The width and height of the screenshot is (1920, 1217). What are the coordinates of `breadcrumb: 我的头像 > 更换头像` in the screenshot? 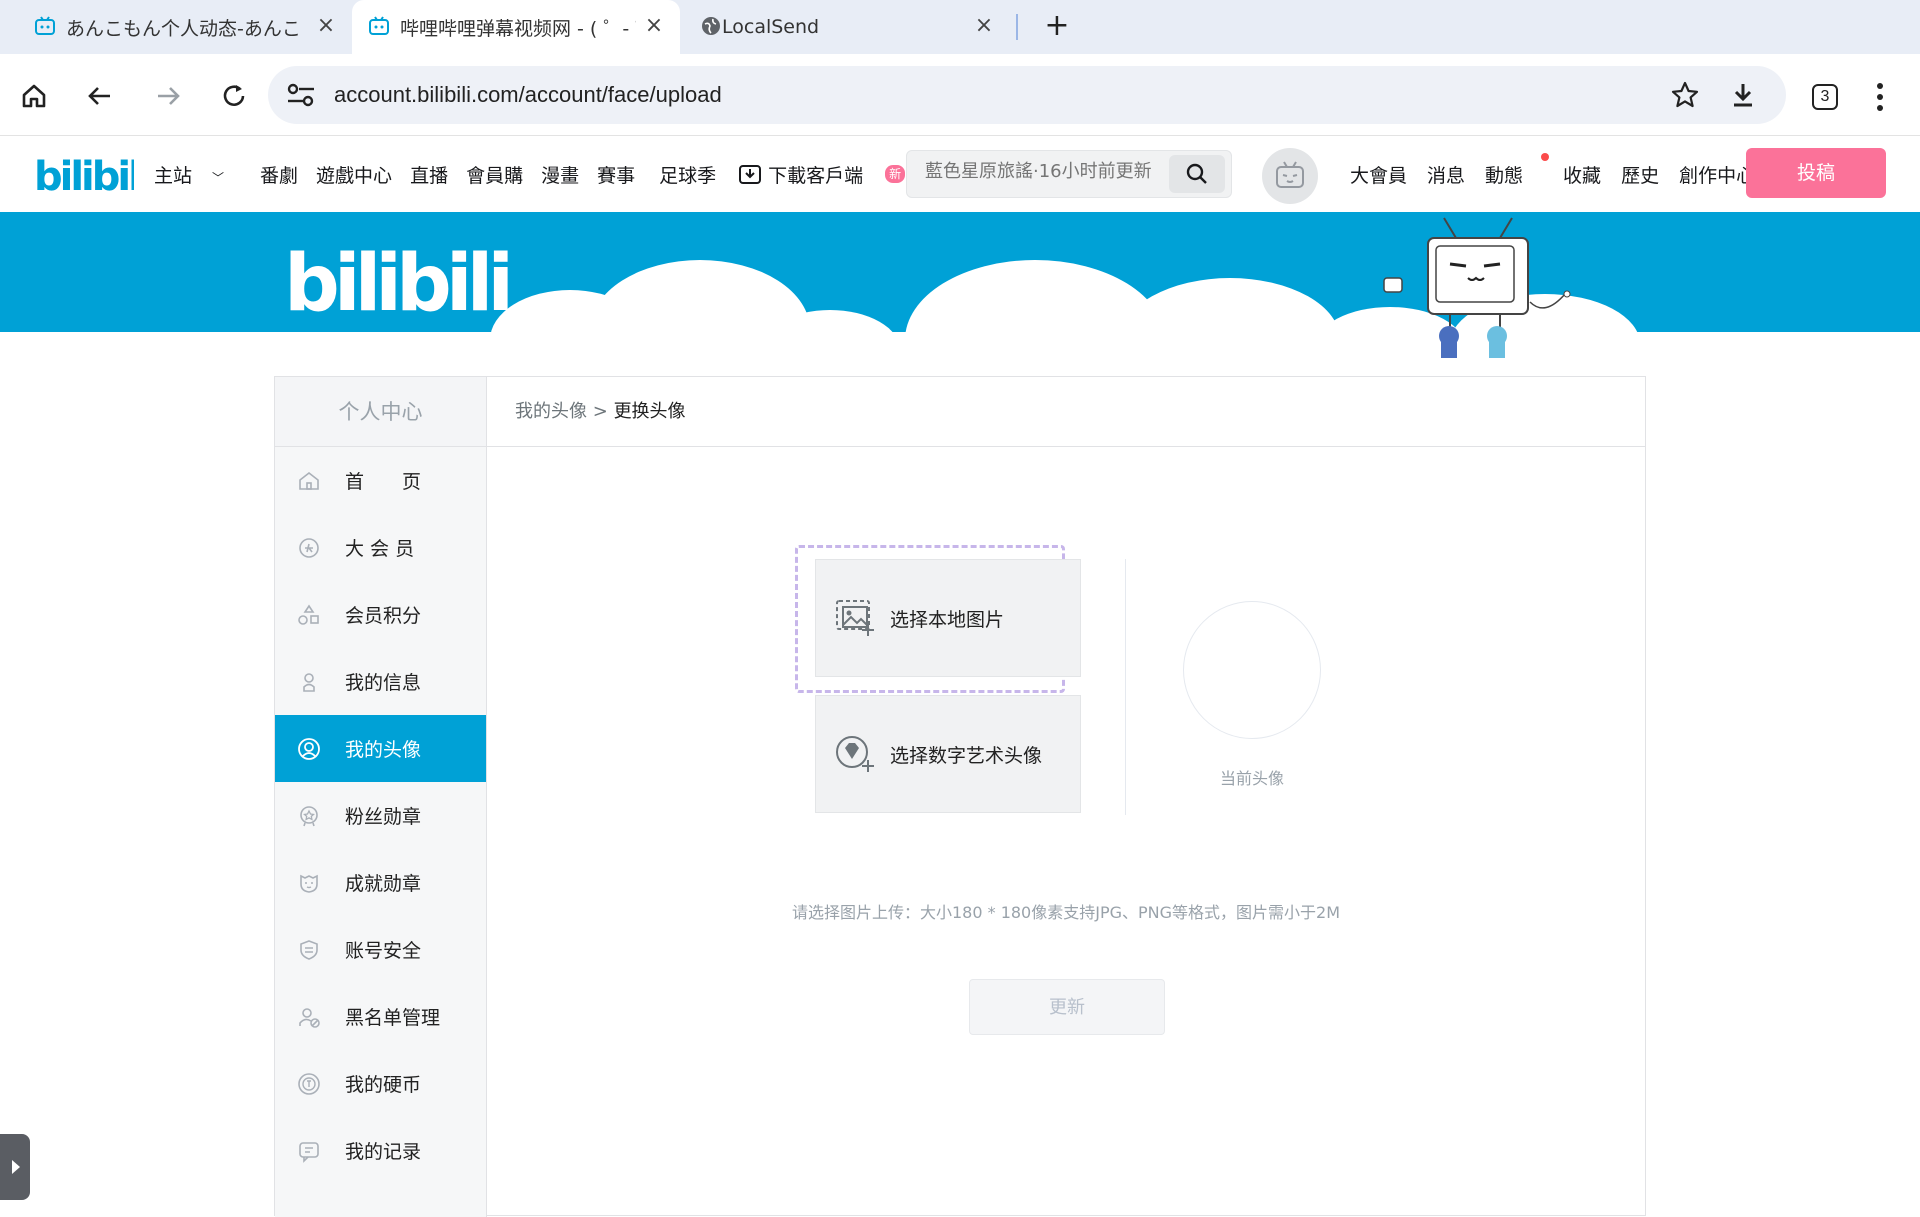 It's located at (1066, 412).